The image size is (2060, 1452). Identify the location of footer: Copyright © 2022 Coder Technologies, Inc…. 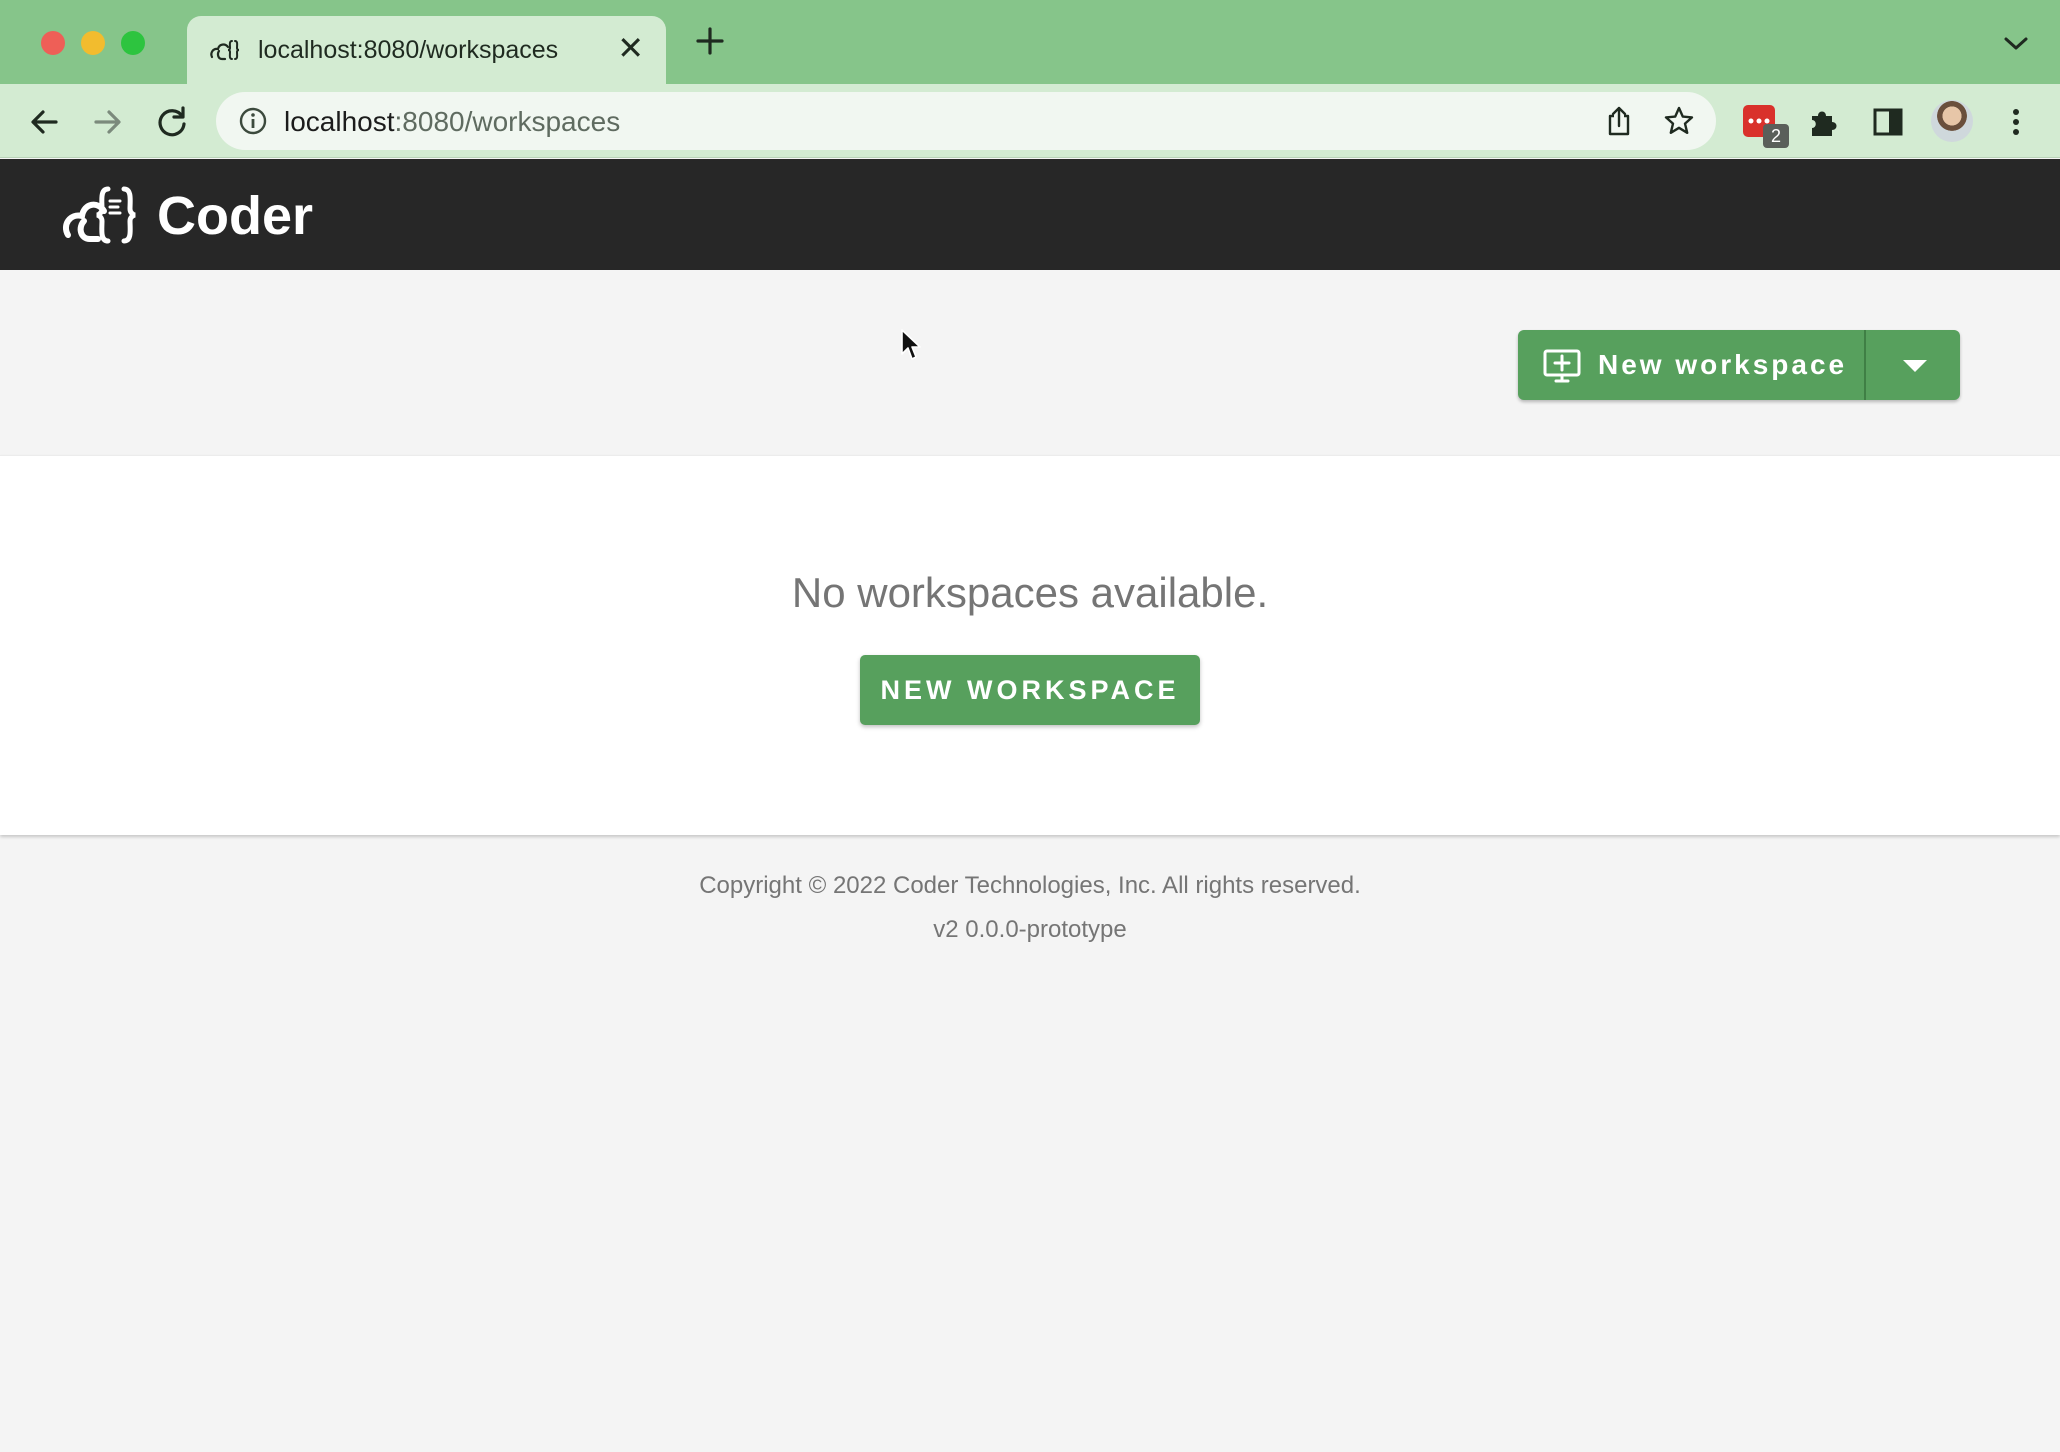
(1030, 908).